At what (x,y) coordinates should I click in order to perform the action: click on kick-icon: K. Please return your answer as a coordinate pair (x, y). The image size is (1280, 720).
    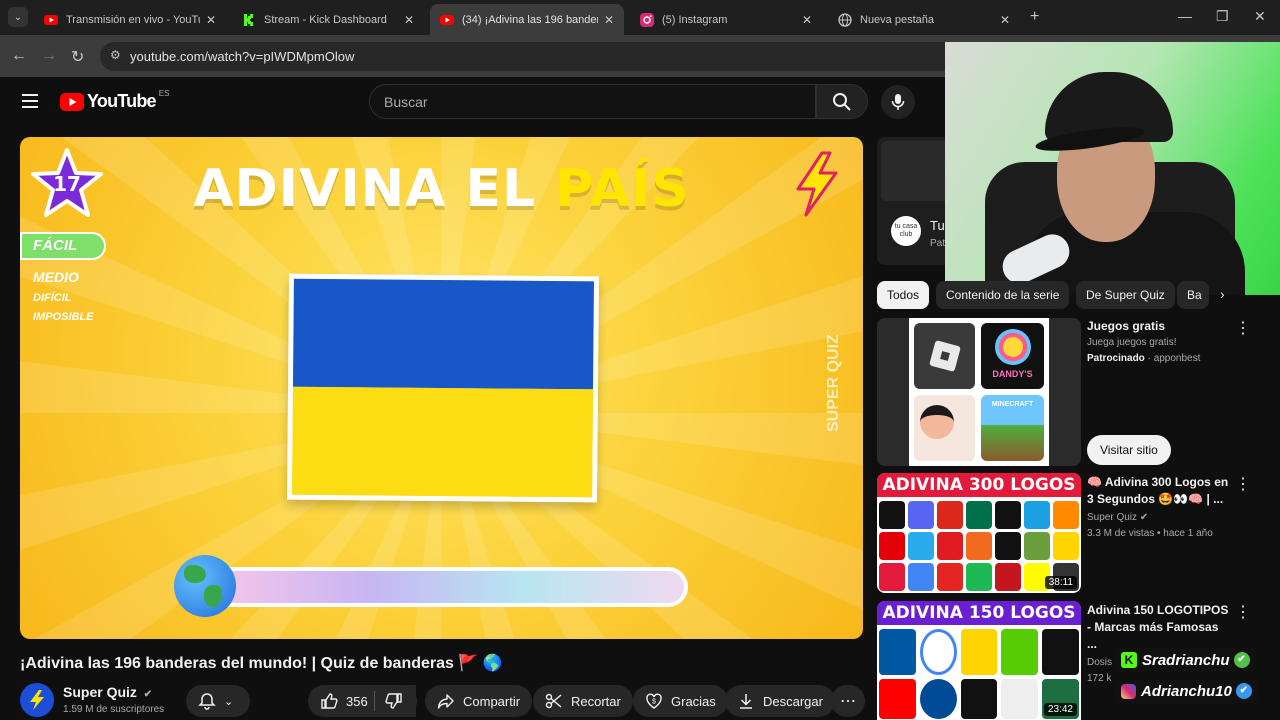
    Looking at the image, I should click on (1129, 660).